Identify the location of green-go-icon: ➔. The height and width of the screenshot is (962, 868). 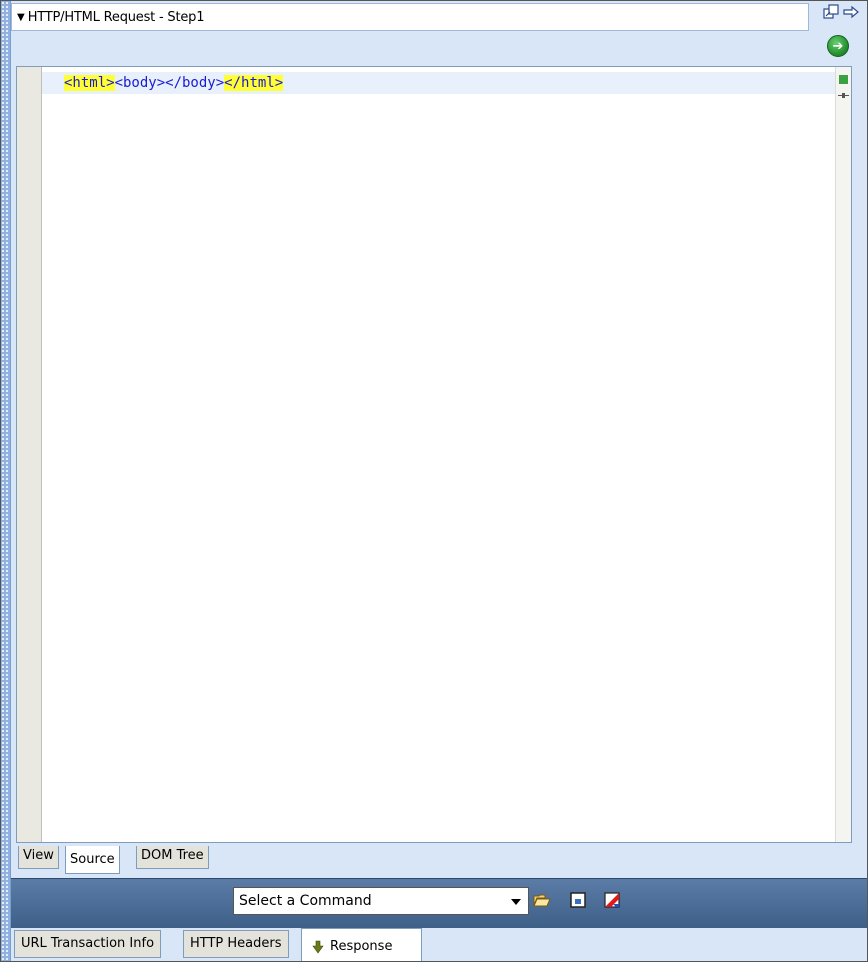
(838, 46).